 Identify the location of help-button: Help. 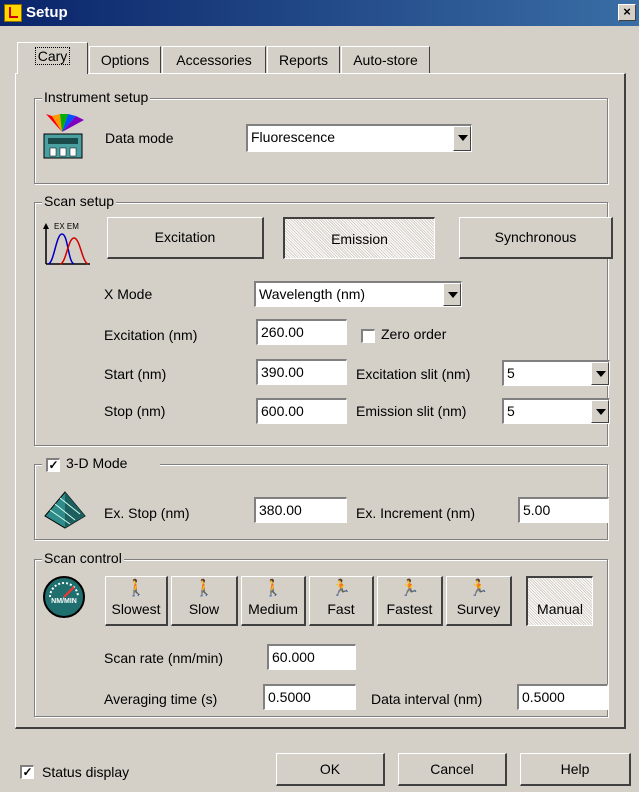
(575, 769).